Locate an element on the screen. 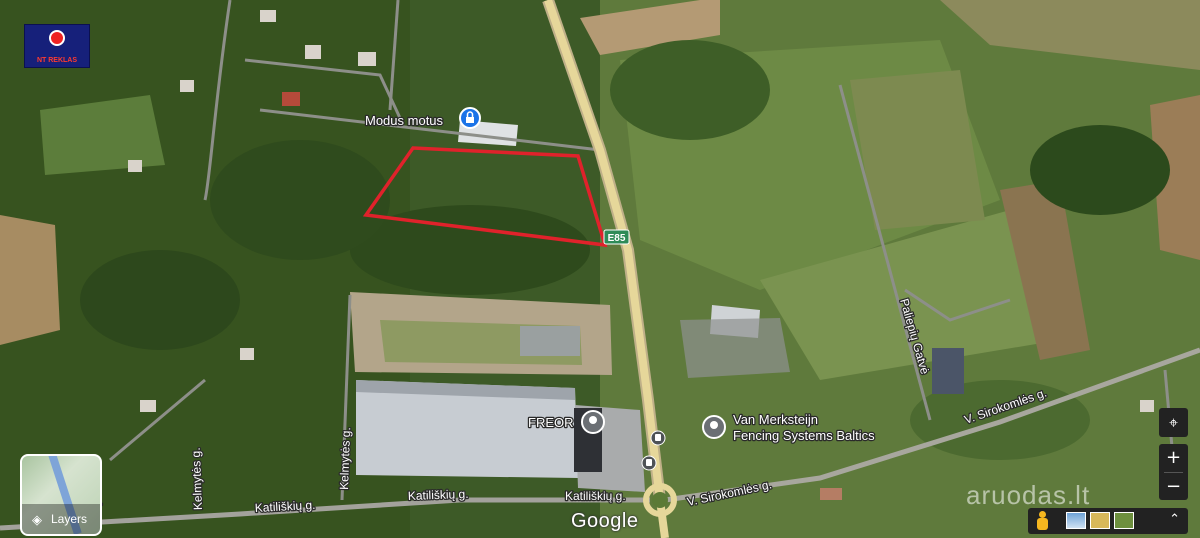 The height and width of the screenshot is (538, 1200). svg-text: FREOR is located at coordinates (551, 422).